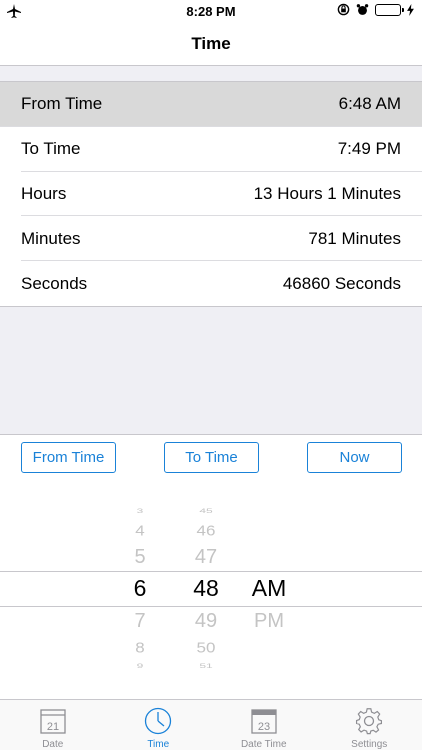 This screenshot has width=422, height=750. I want to click on gear-icon, so click(369, 721).